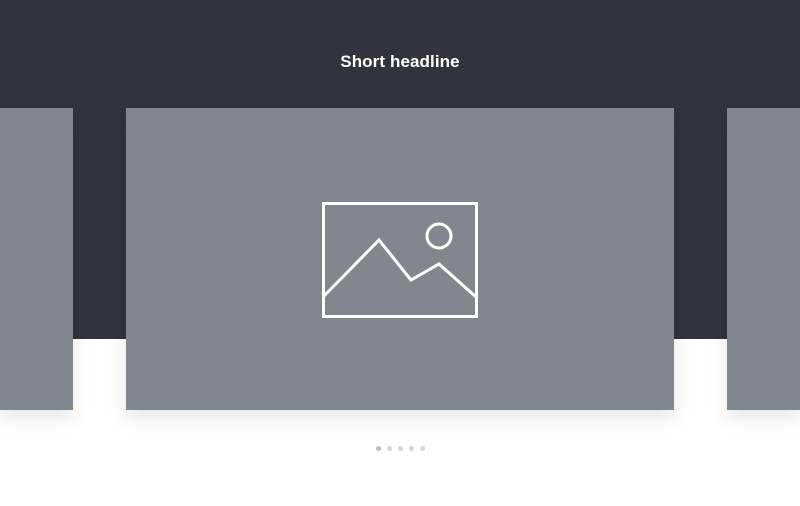  What do you see at coordinates (36, 259) in the screenshot?
I see `carousel-slide-previous` at bounding box center [36, 259].